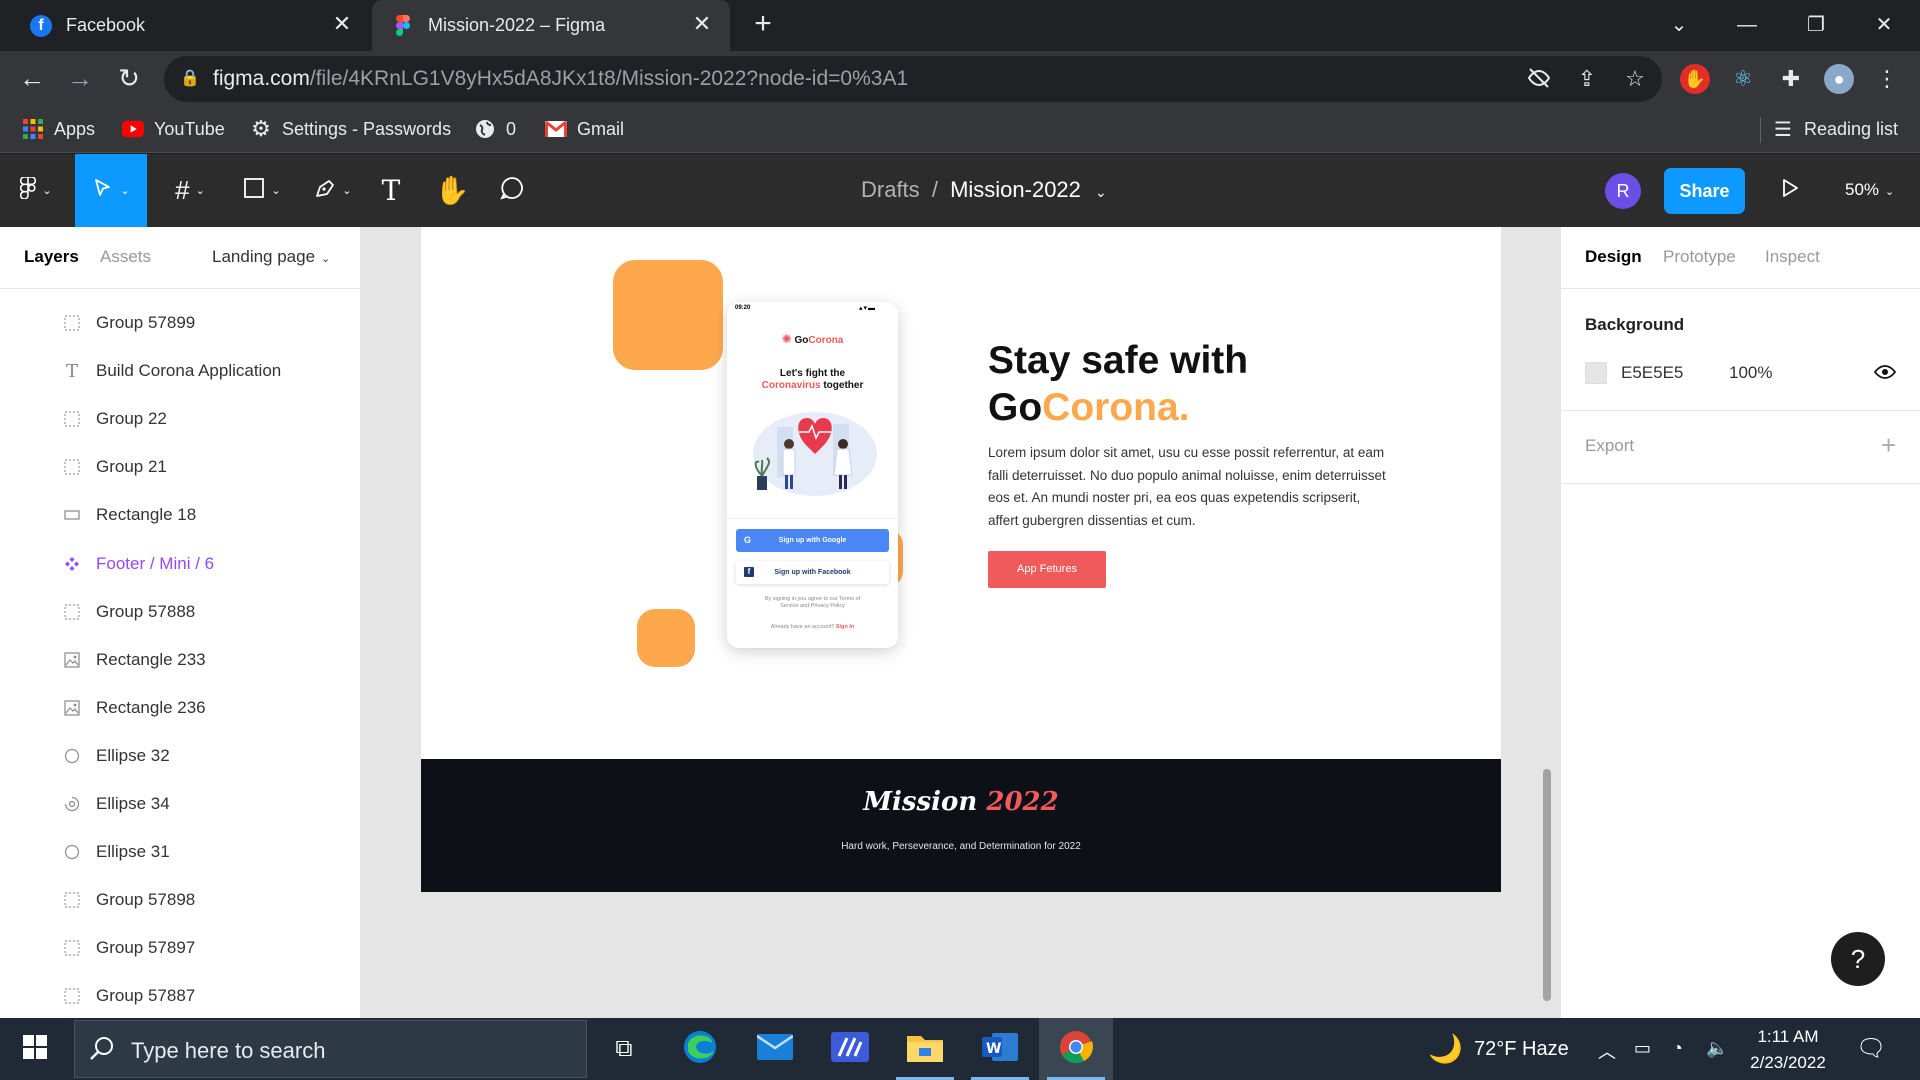 This screenshot has width=1920, height=1080. I want to click on page-selector: Landing page ⌄, so click(271, 257).